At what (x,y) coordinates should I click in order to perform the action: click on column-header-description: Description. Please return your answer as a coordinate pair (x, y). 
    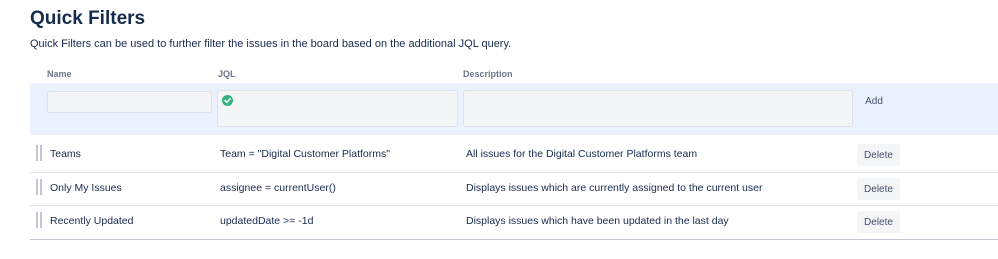
    Looking at the image, I should click on (488, 74).